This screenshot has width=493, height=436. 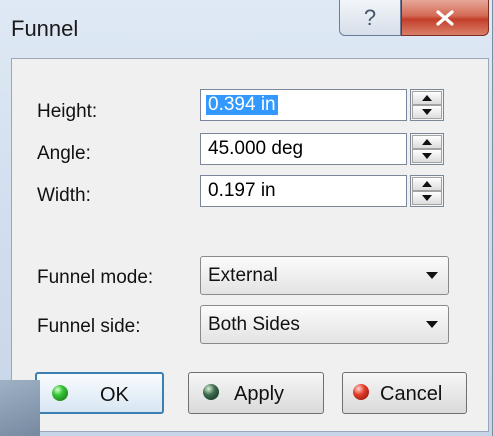 I want to click on cancel-indicator-icon, so click(x=361, y=392).